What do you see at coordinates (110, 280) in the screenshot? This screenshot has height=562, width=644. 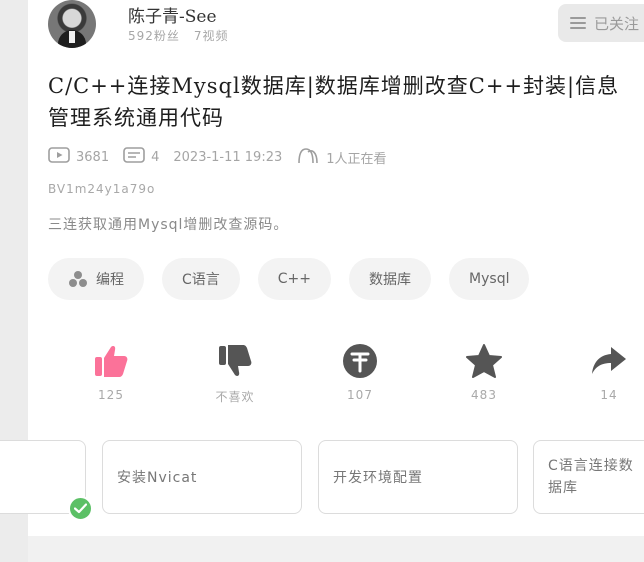 I see `tag-label: 编程` at bounding box center [110, 280].